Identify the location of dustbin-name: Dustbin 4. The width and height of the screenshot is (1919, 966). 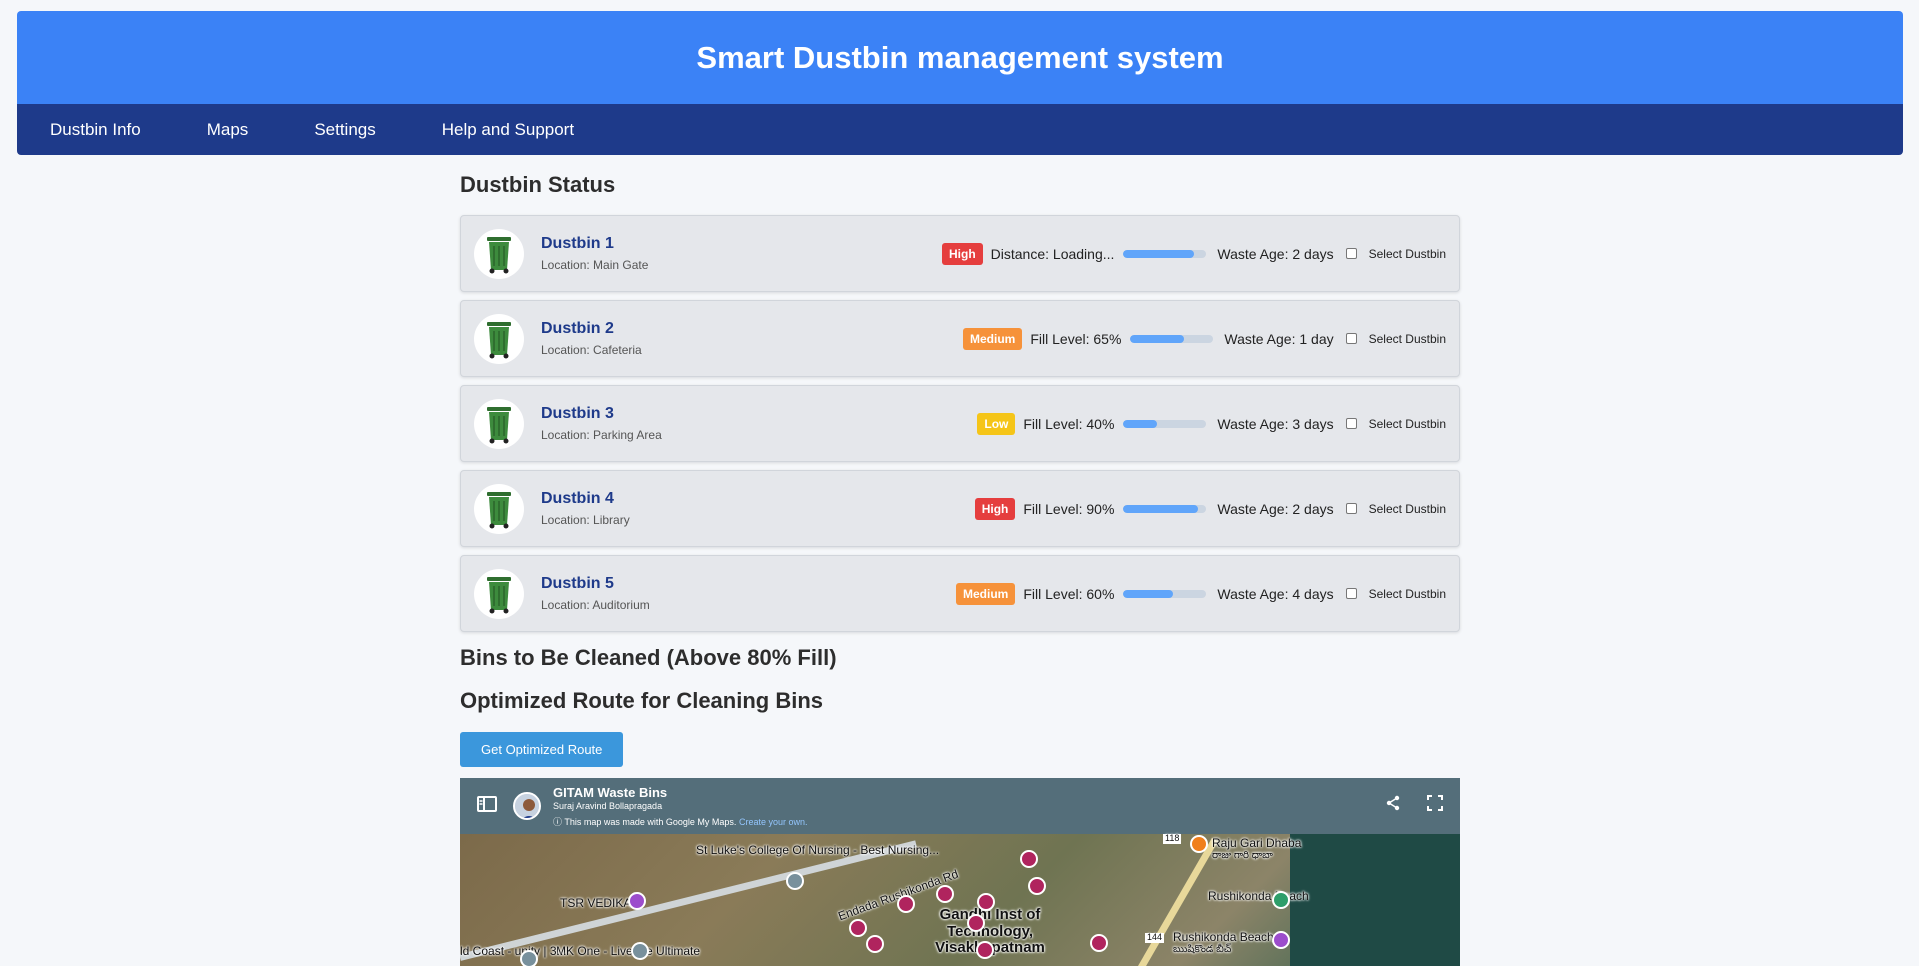
(577, 498).